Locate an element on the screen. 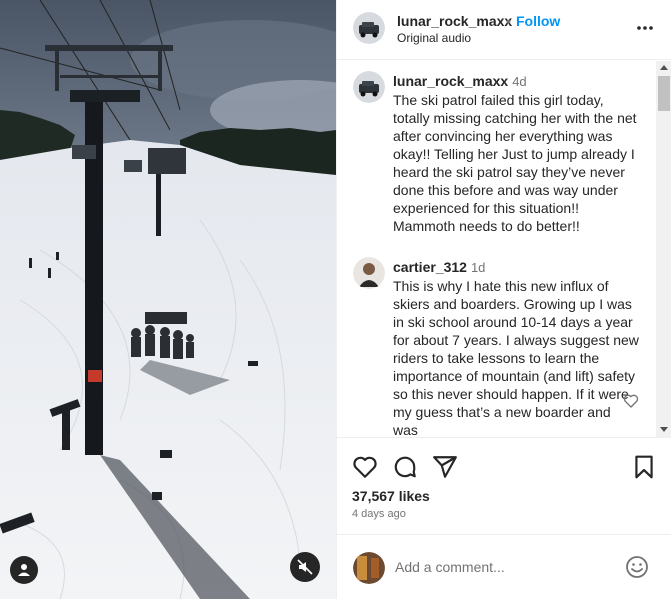 The image size is (671, 599). author-username: lunar_rock_maxx is located at coordinates (454, 21).